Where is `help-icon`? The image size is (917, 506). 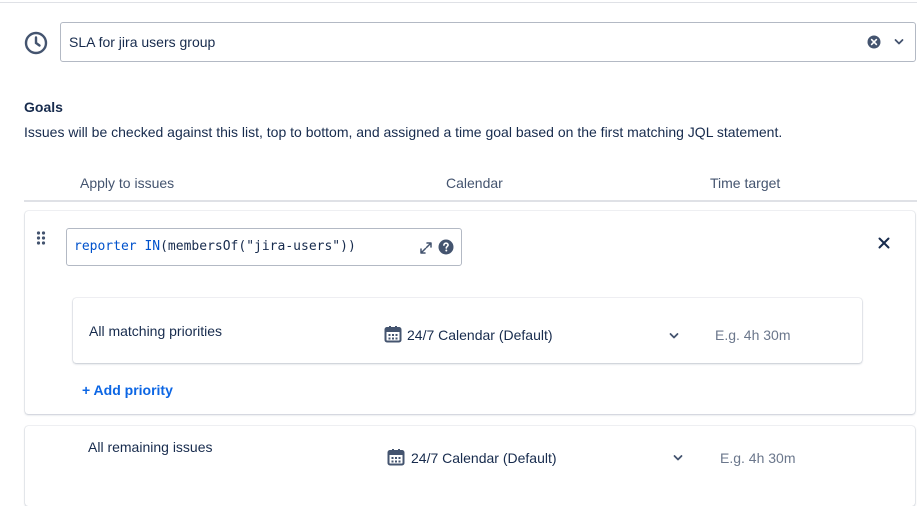
help-icon is located at coordinates (446, 247).